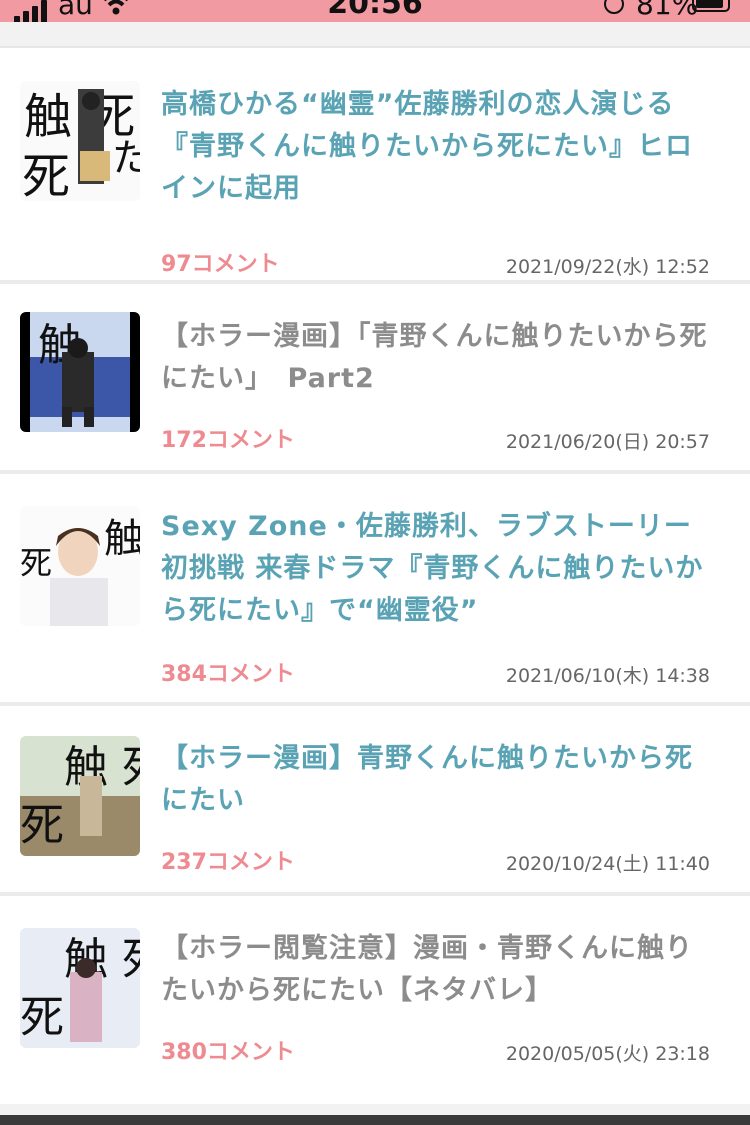  What do you see at coordinates (667, 10) in the screenshot?
I see `battery-percent: 81%` at bounding box center [667, 10].